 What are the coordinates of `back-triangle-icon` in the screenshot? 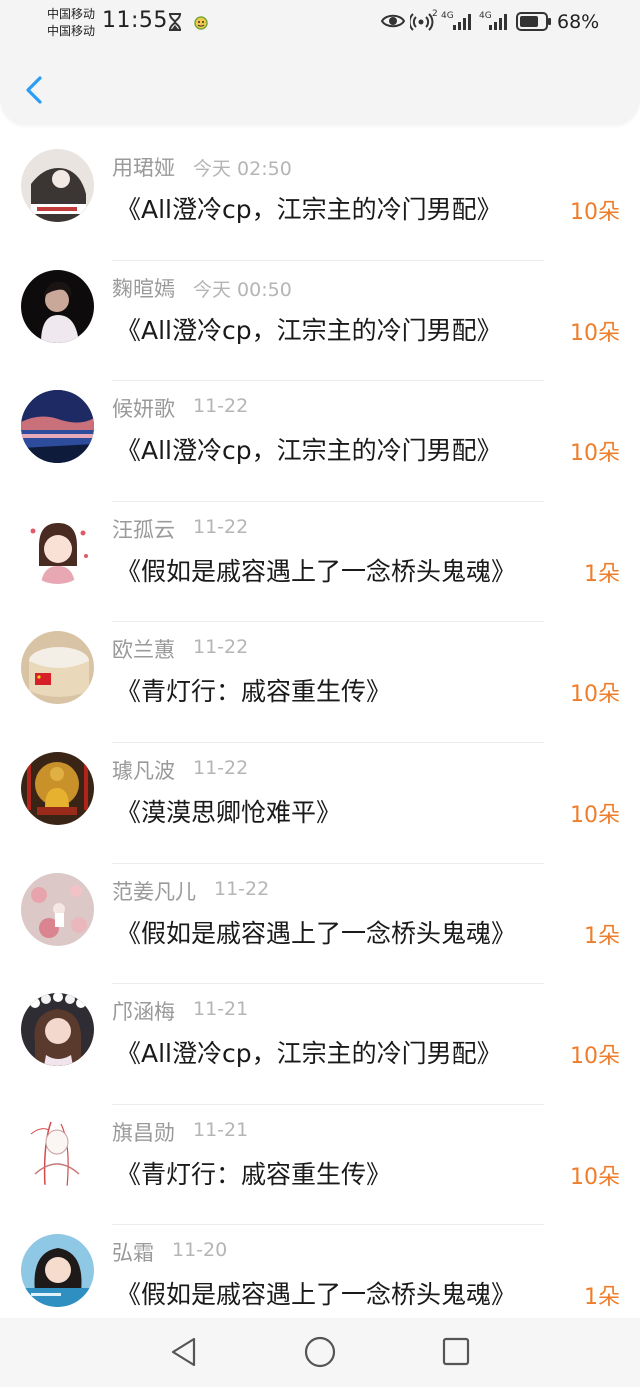 It's located at (184, 1352).